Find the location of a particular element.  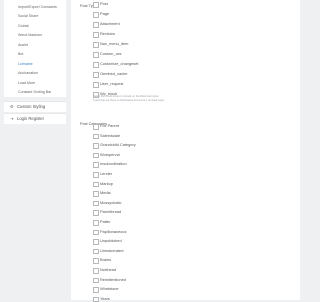

post-category-option-label: Insubordination is located at coordinates (113, 164).